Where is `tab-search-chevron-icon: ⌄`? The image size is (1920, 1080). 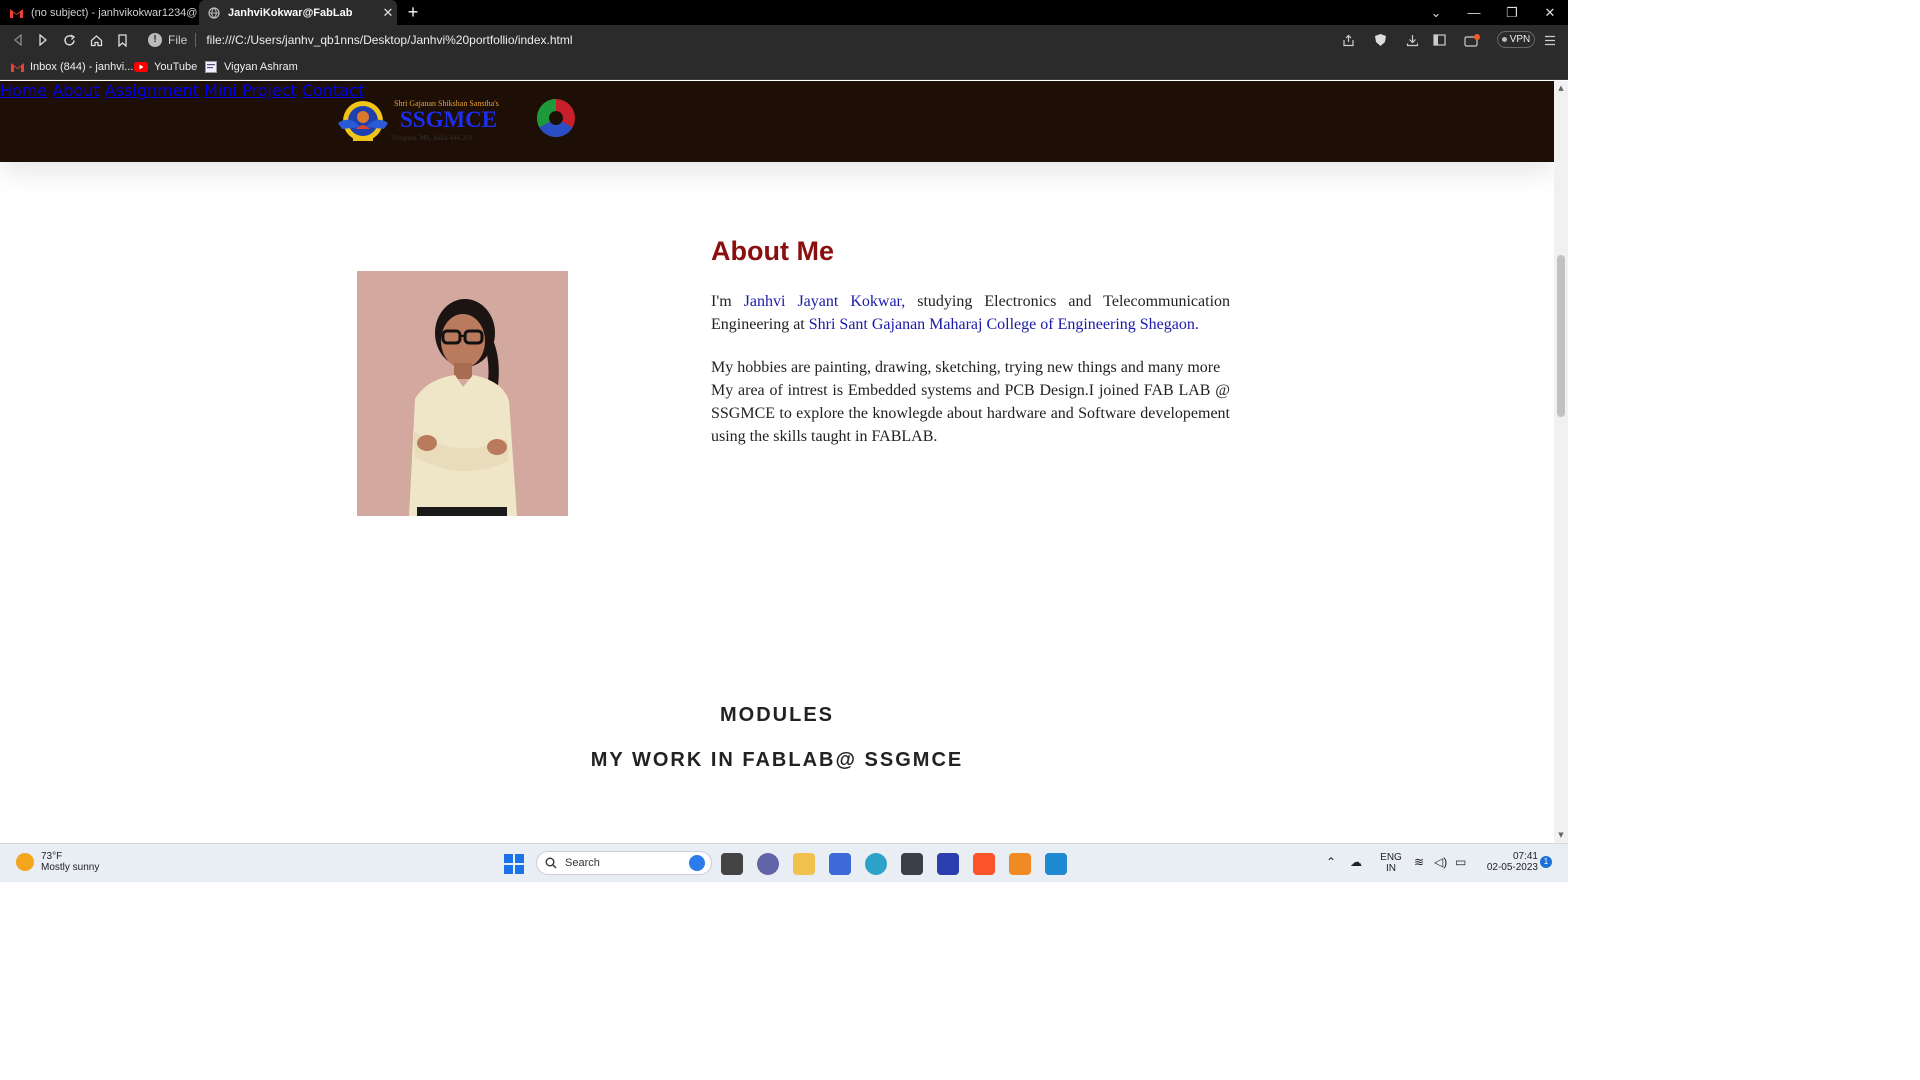 tab-search-chevron-icon: ⌄ is located at coordinates (1436, 12).